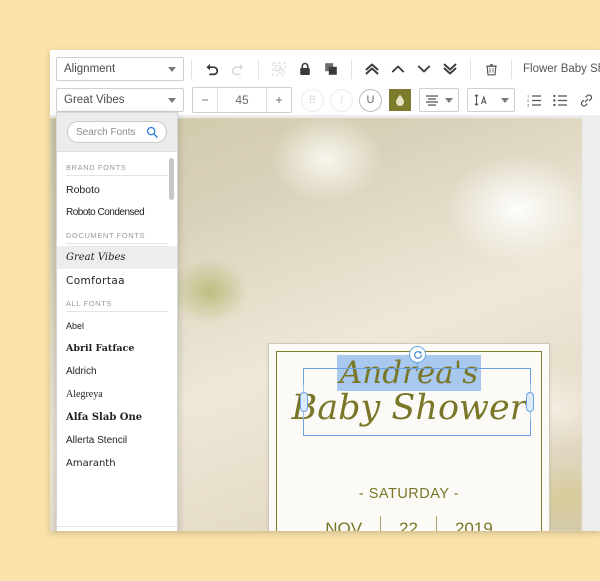 Image resolution: width=600 pixels, height=581 pixels. What do you see at coordinates (117, 212) in the screenshot?
I see `font-list-item: Roboto Condensed` at bounding box center [117, 212].